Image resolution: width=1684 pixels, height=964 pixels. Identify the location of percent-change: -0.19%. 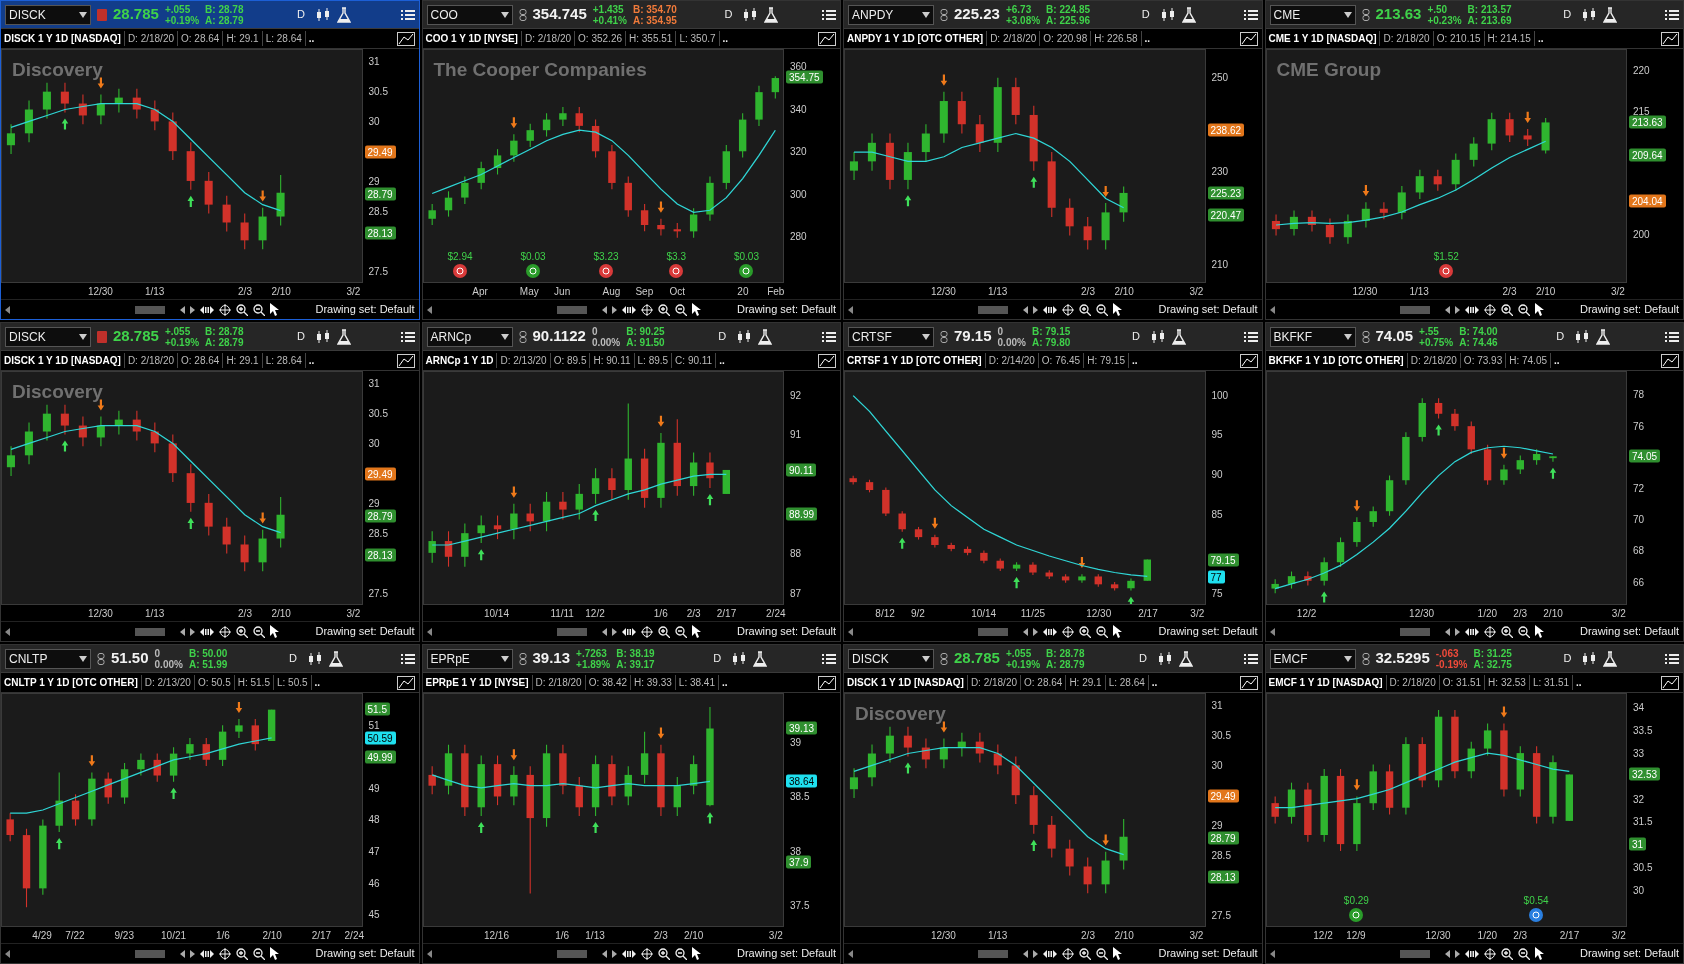
(1451, 664).